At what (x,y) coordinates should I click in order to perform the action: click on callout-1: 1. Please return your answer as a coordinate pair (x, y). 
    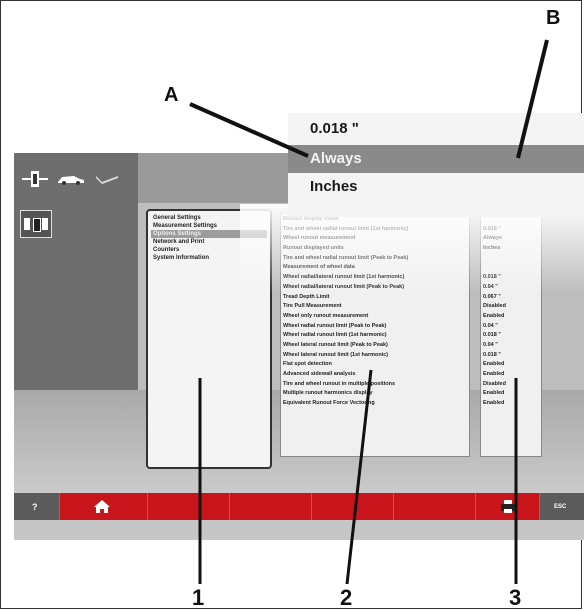
    Looking at the image, I should click on (198, 597).